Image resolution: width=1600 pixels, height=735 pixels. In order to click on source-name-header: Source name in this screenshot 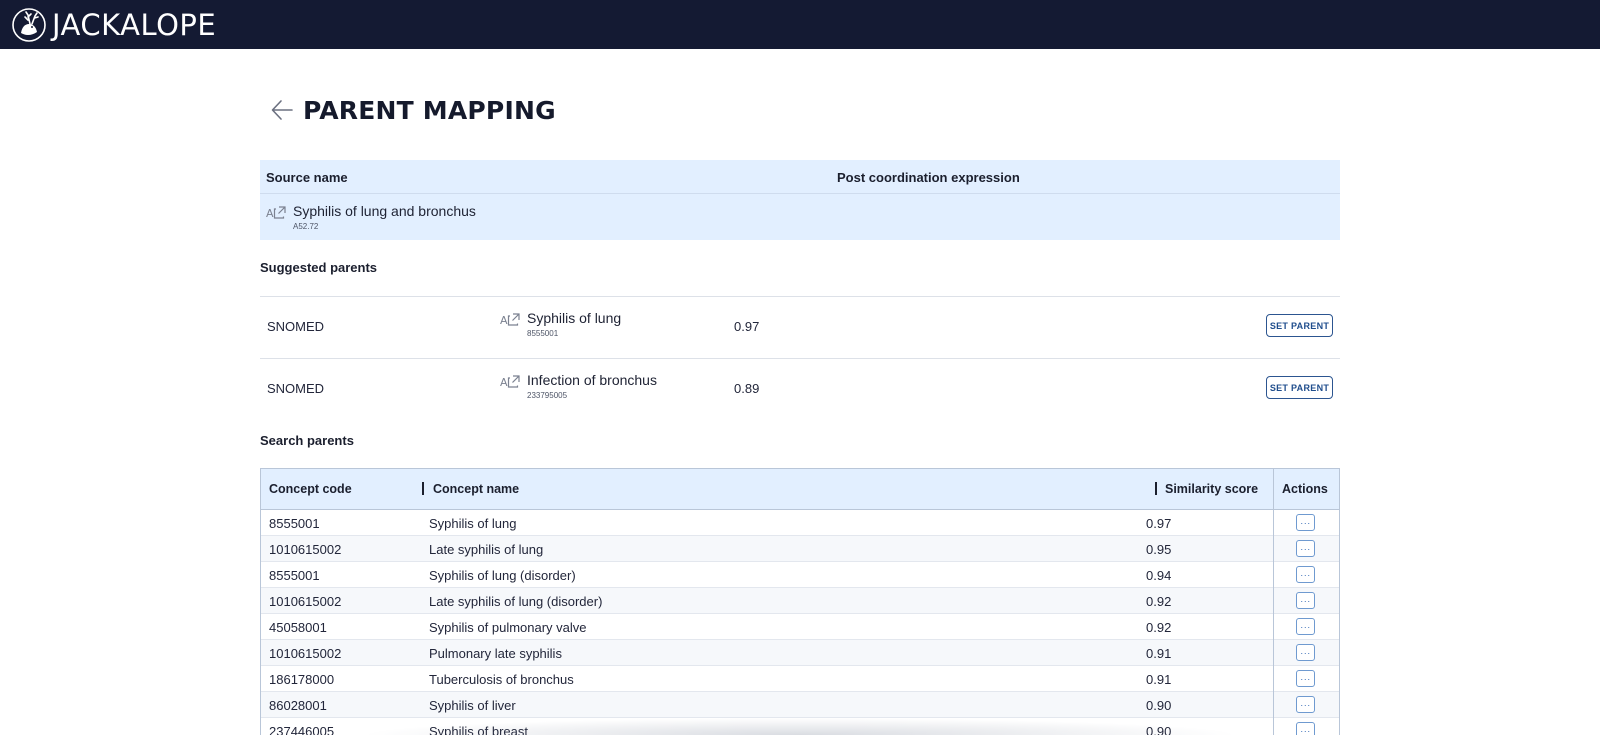, I will do `click(307, 177)`.